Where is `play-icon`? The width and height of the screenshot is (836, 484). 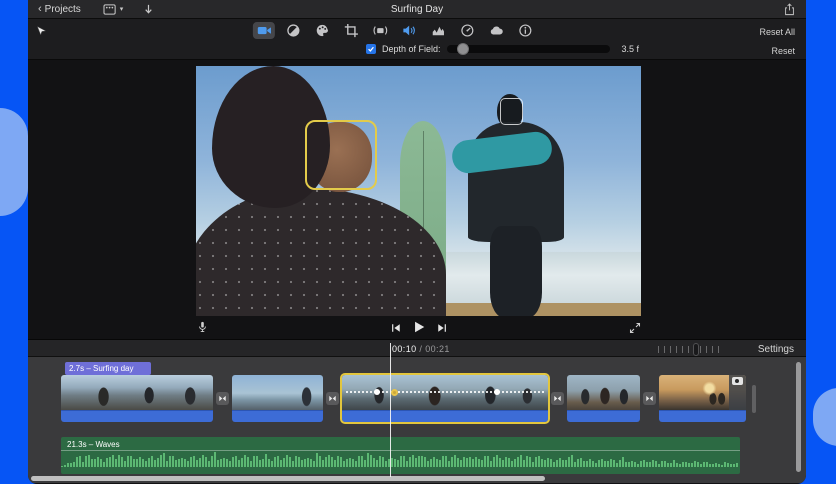
play-icon is located at coordinates (419, 327).